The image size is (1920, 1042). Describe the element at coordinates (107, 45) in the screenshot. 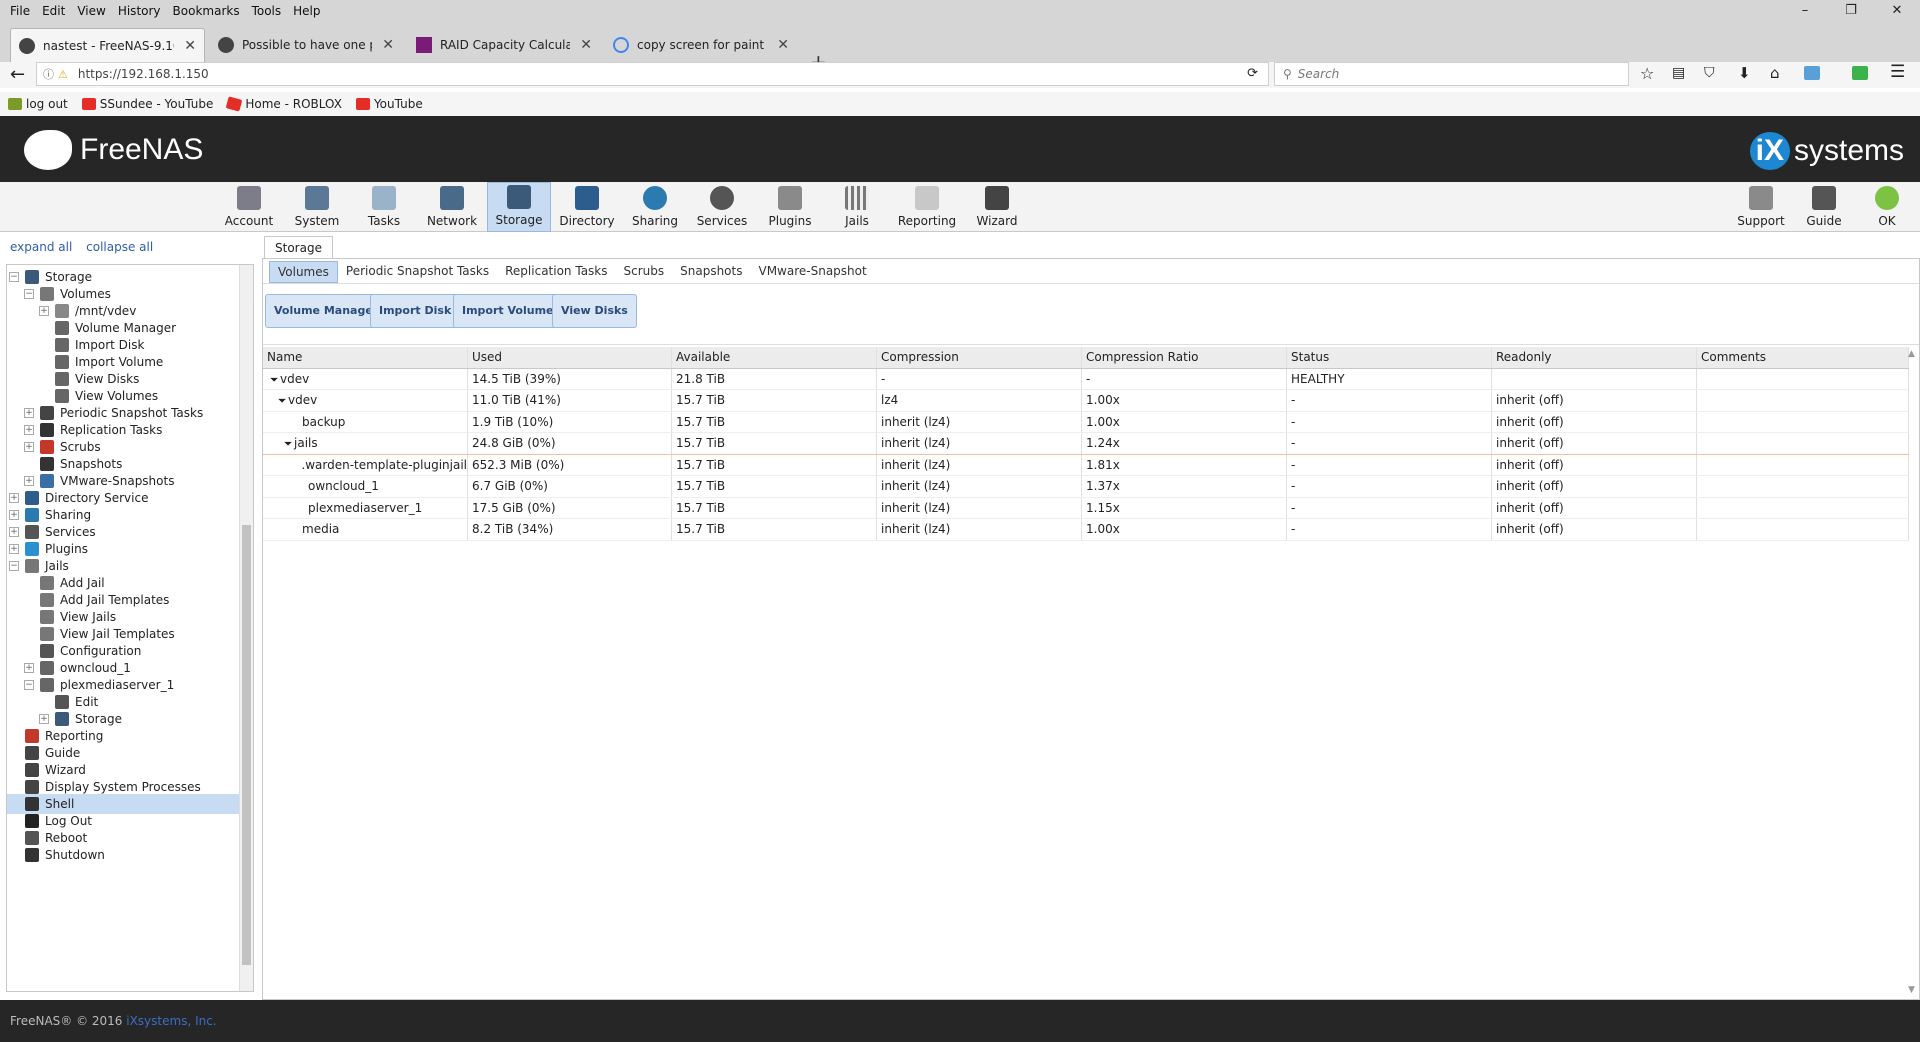

I see `browser-tab-freenas: nastest - FreeNAS-9.10.2-... ✕` at that location.